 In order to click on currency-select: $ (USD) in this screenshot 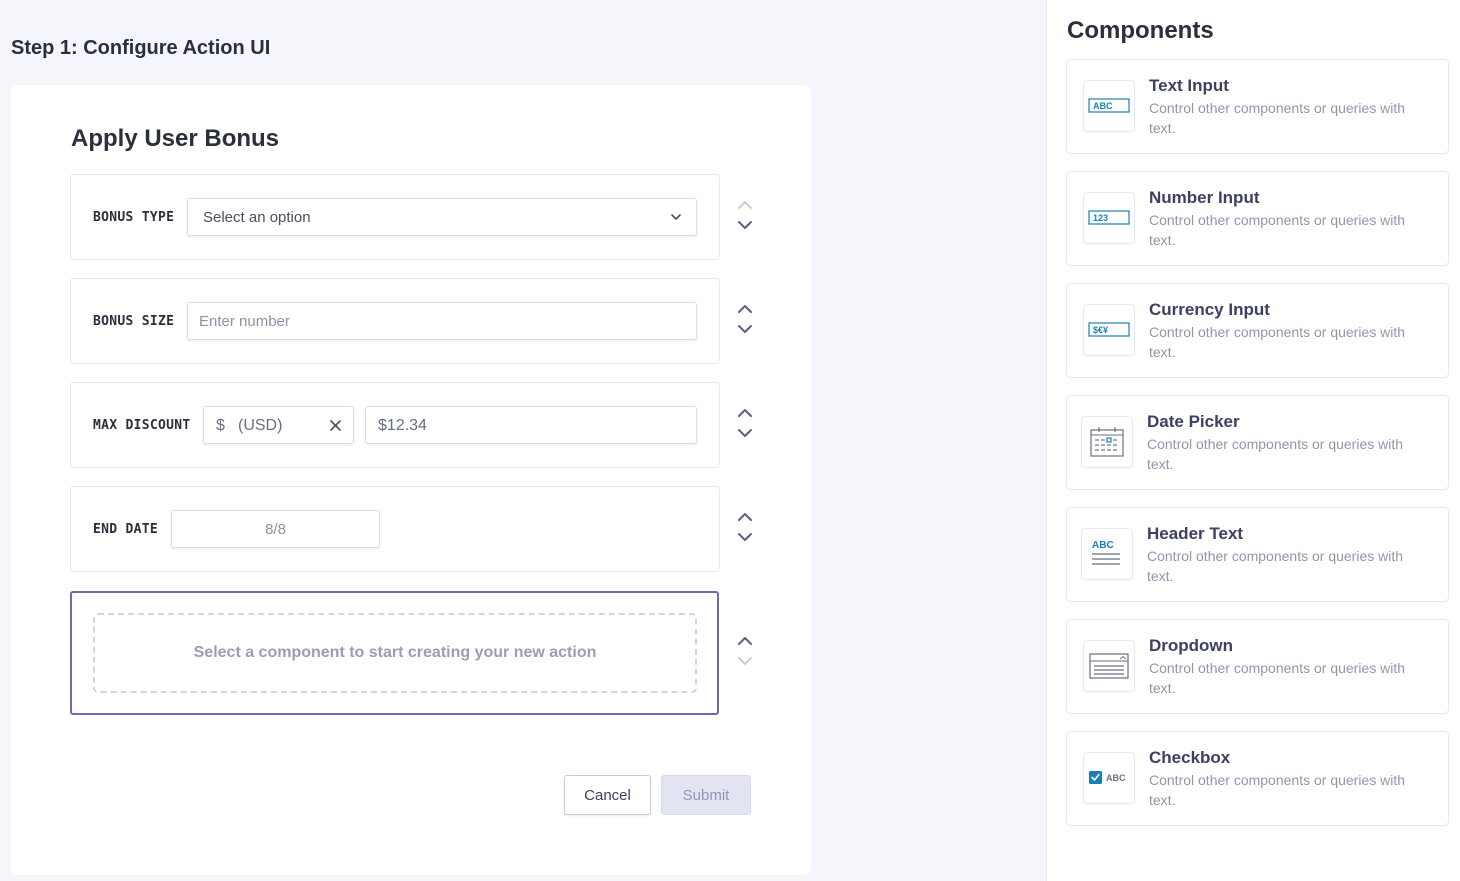, I will do `click(278, 425)`.